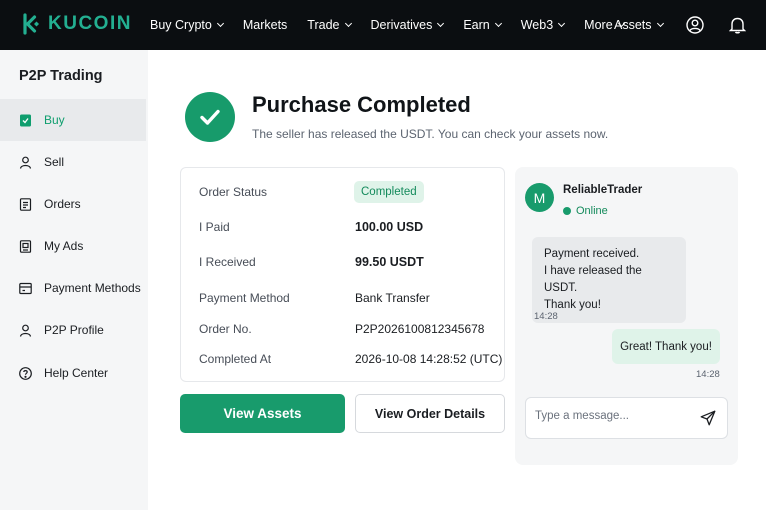 Image resolution: width=766 pixels, height=510 pixels. Describe the element at coordinates (214, 227) in the screenshot. I see `paid-label: I Paid` at that location.